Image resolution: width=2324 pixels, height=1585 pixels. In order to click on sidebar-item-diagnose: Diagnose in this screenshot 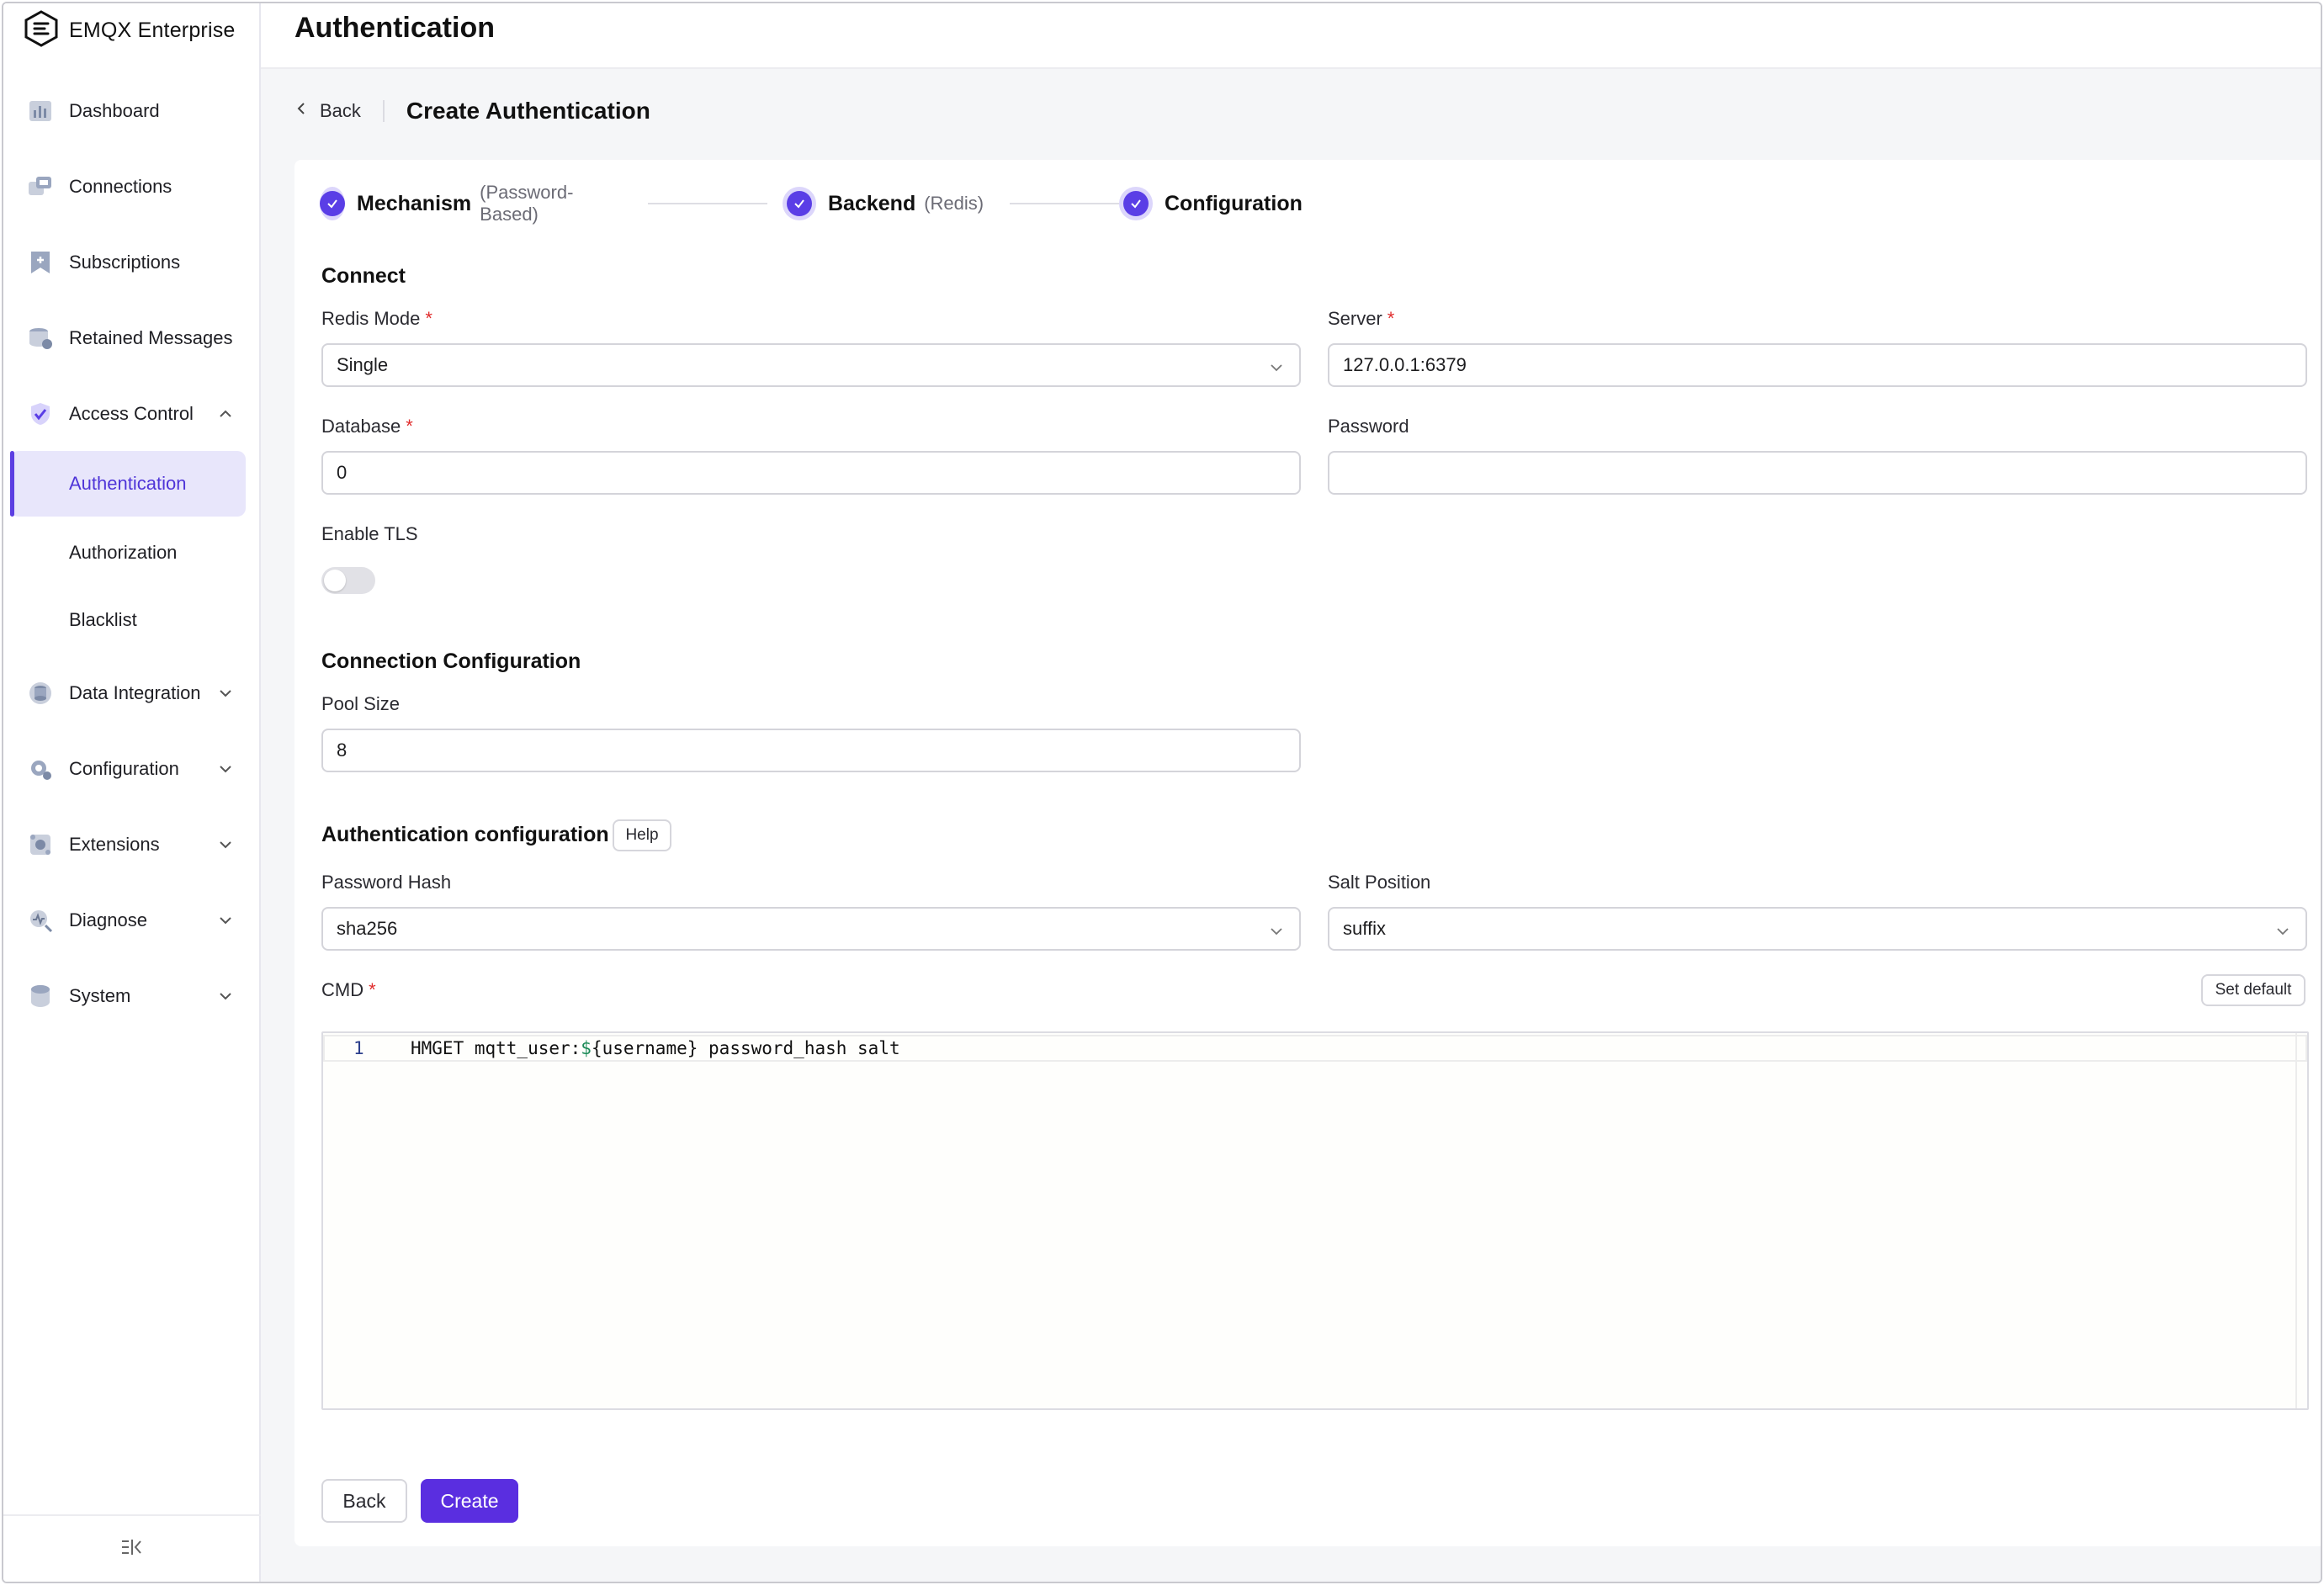, I will do `click(132, 920)`.